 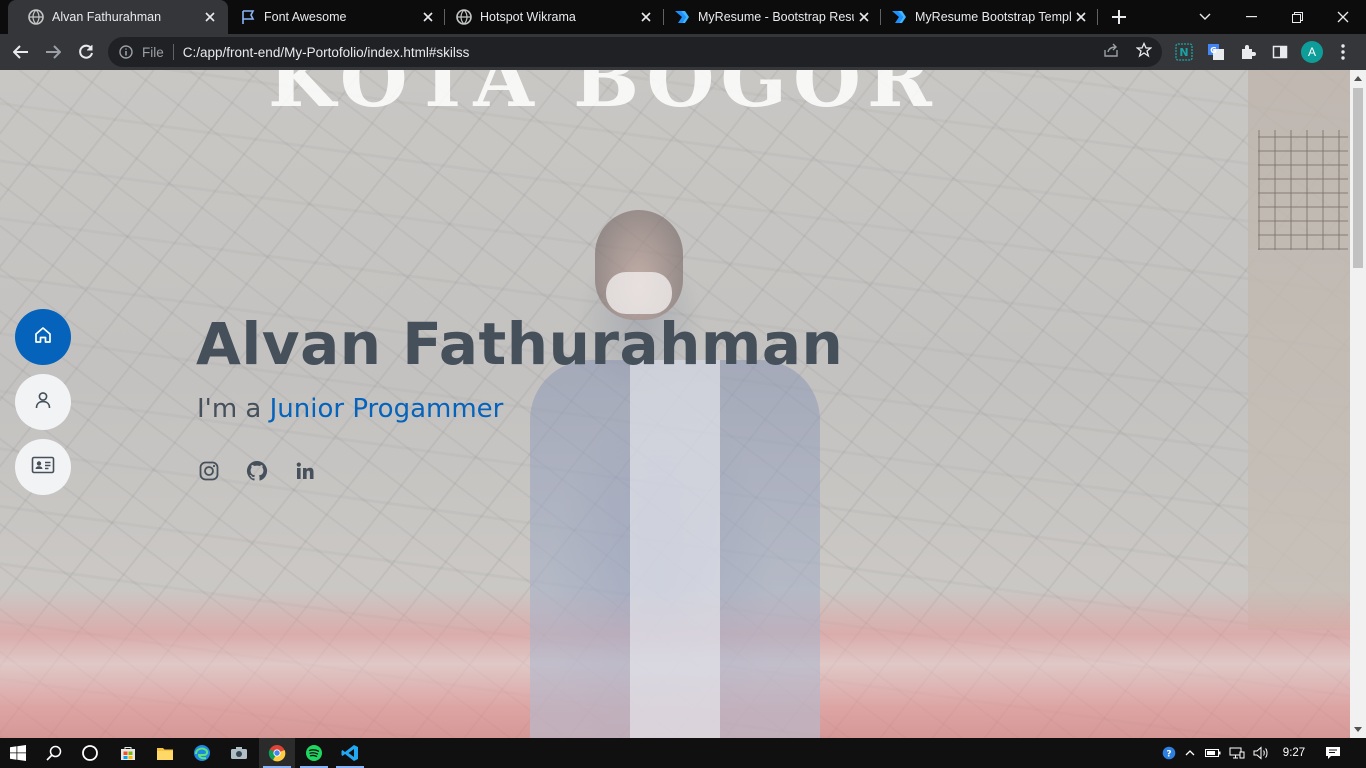 What do you see at coordinates (1205, 17) in the screenshot?
I see `tab-search-button` at bounding box center [1205, 17].